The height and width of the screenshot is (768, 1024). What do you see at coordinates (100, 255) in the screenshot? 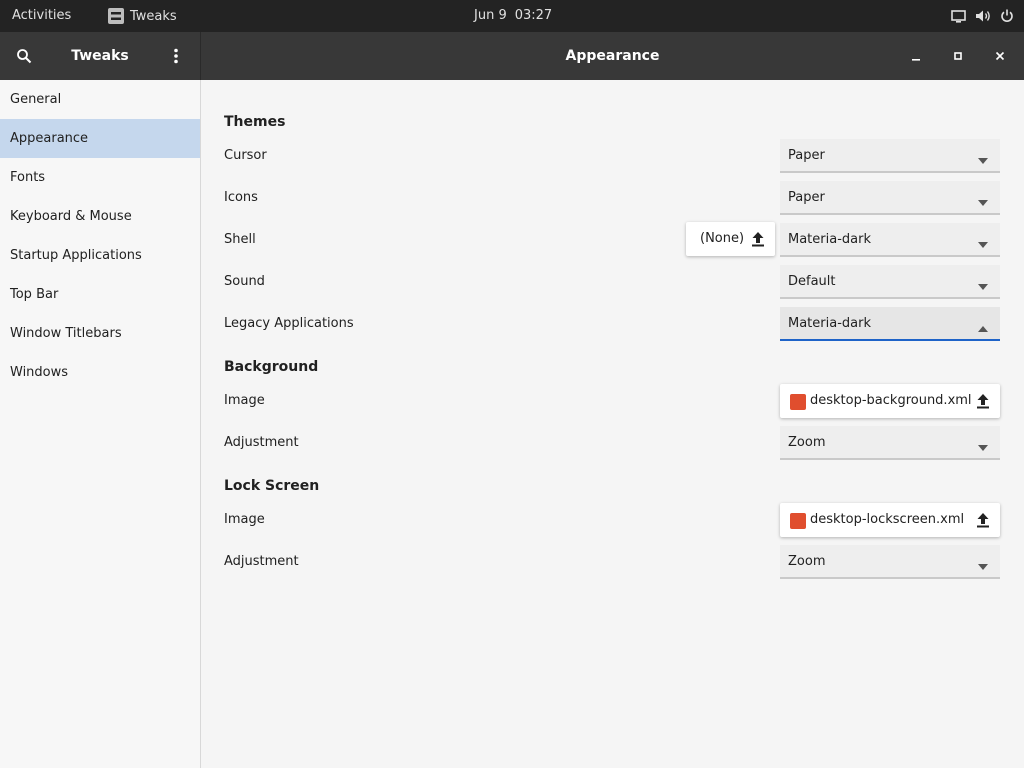
I see `sidebar-item-startup-applications: Startup Applications` at bounding box center [100, 255].